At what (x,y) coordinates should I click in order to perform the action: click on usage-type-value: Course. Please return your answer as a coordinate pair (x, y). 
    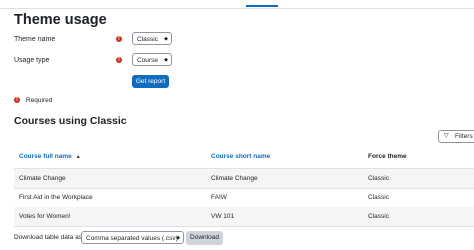
    Looking at the image, I should click on (147, 60).